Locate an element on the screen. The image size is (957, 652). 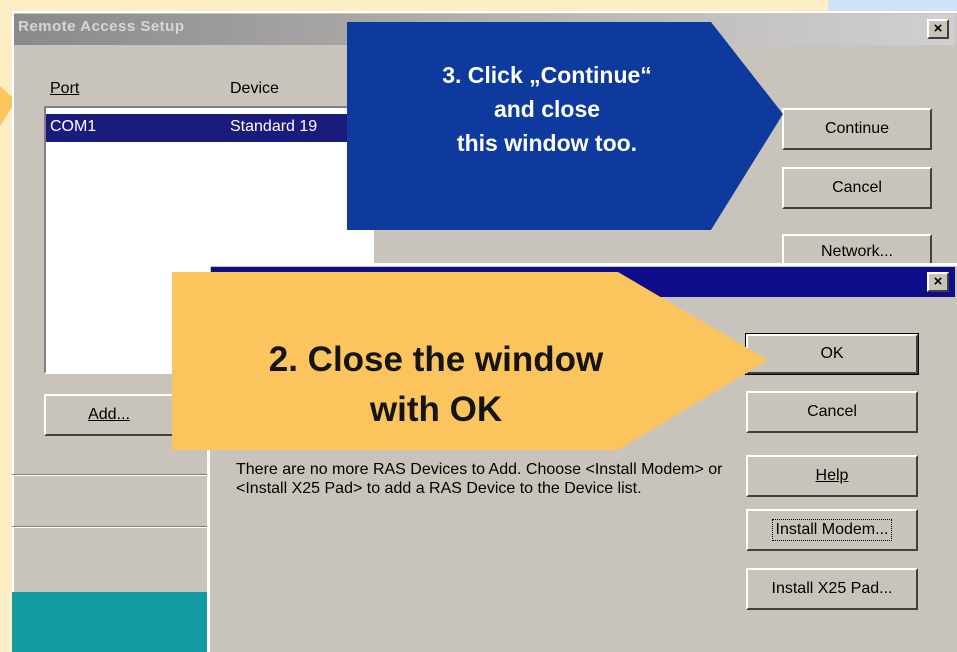
continue-button: Continue is located at coordinates (857, 129).